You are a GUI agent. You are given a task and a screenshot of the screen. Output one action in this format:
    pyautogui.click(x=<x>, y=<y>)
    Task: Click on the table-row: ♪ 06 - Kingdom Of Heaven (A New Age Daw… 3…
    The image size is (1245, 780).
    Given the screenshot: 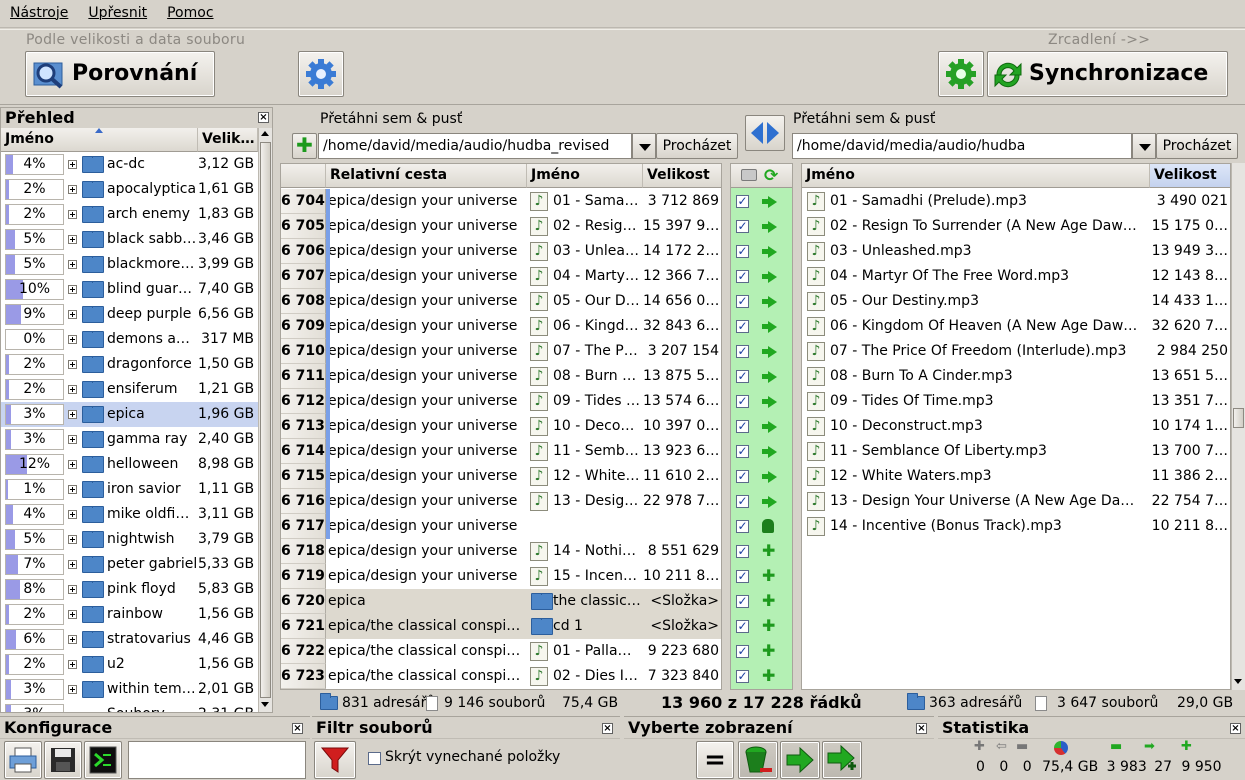 What is the action you would take?
    pyautogui.click(x=1016, y=326)
    